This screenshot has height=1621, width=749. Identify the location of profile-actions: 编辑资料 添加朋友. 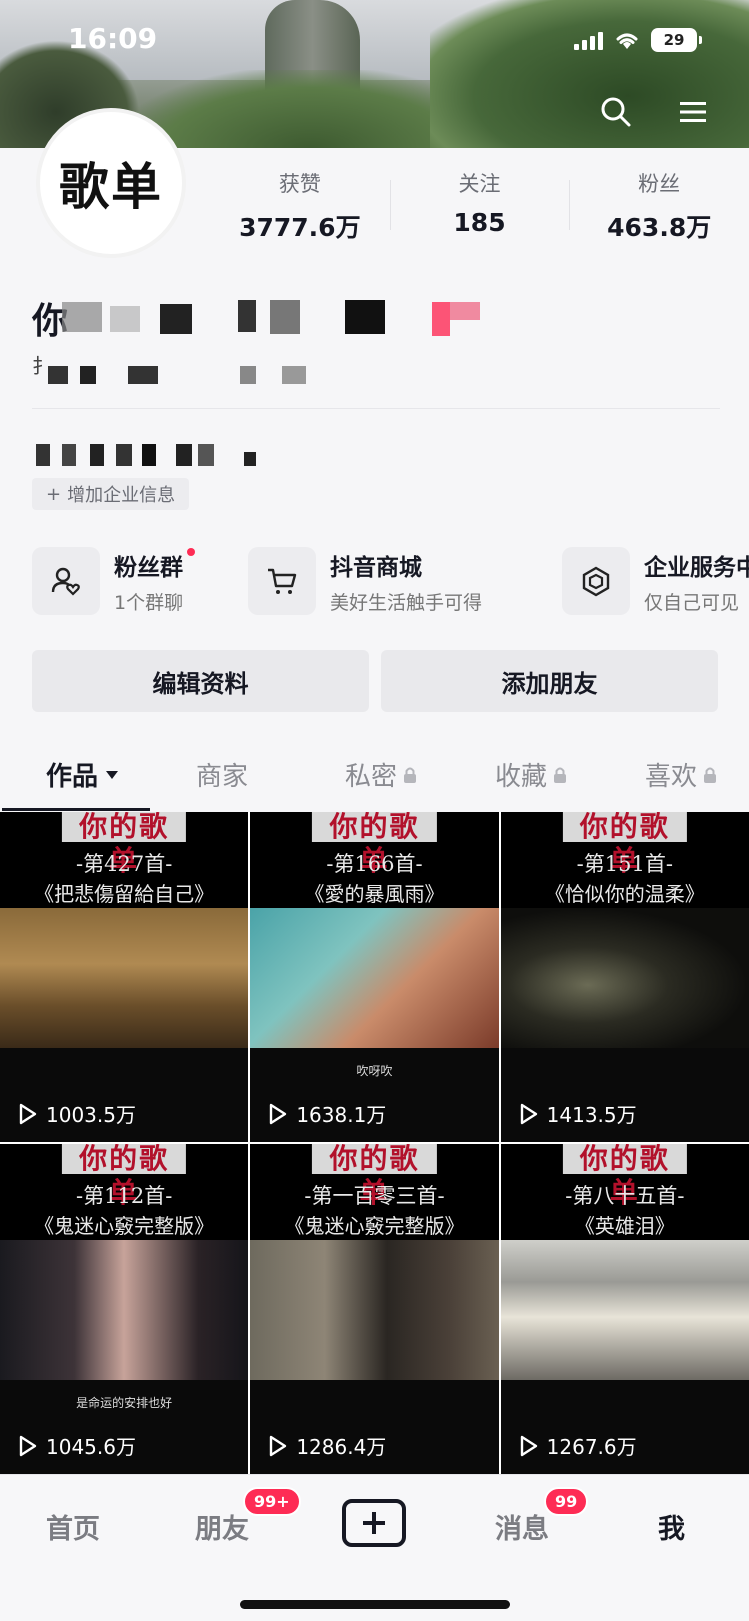
(375, 681).